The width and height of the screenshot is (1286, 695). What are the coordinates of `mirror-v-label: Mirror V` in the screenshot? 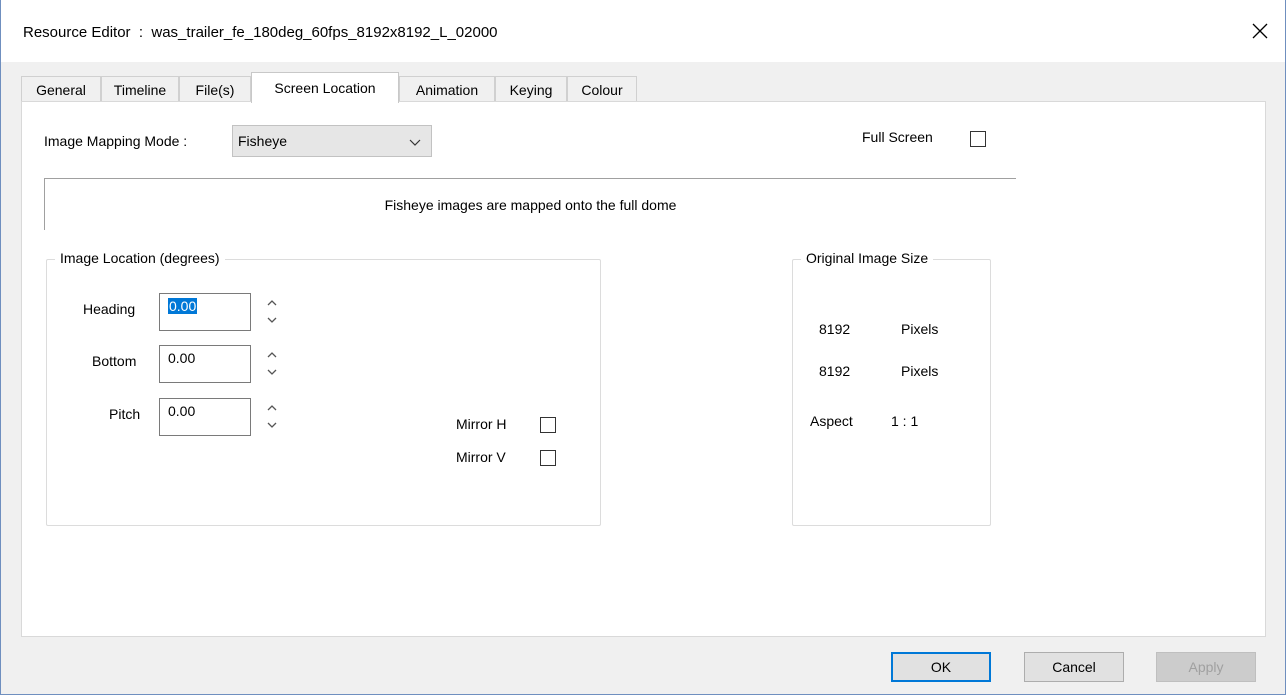 It's located at (481, 457).